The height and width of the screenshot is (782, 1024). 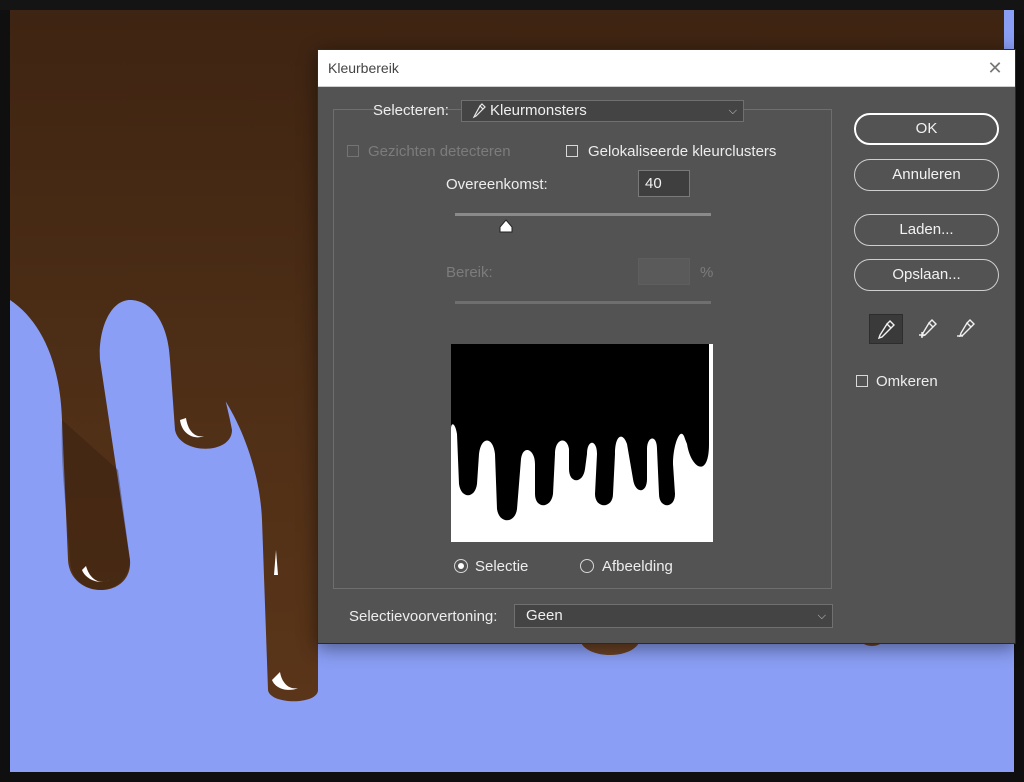 What do you see at coordinates (995, 68) in the screenshot?
I see `close-icon: ✕` at bounding box center [995, 68].